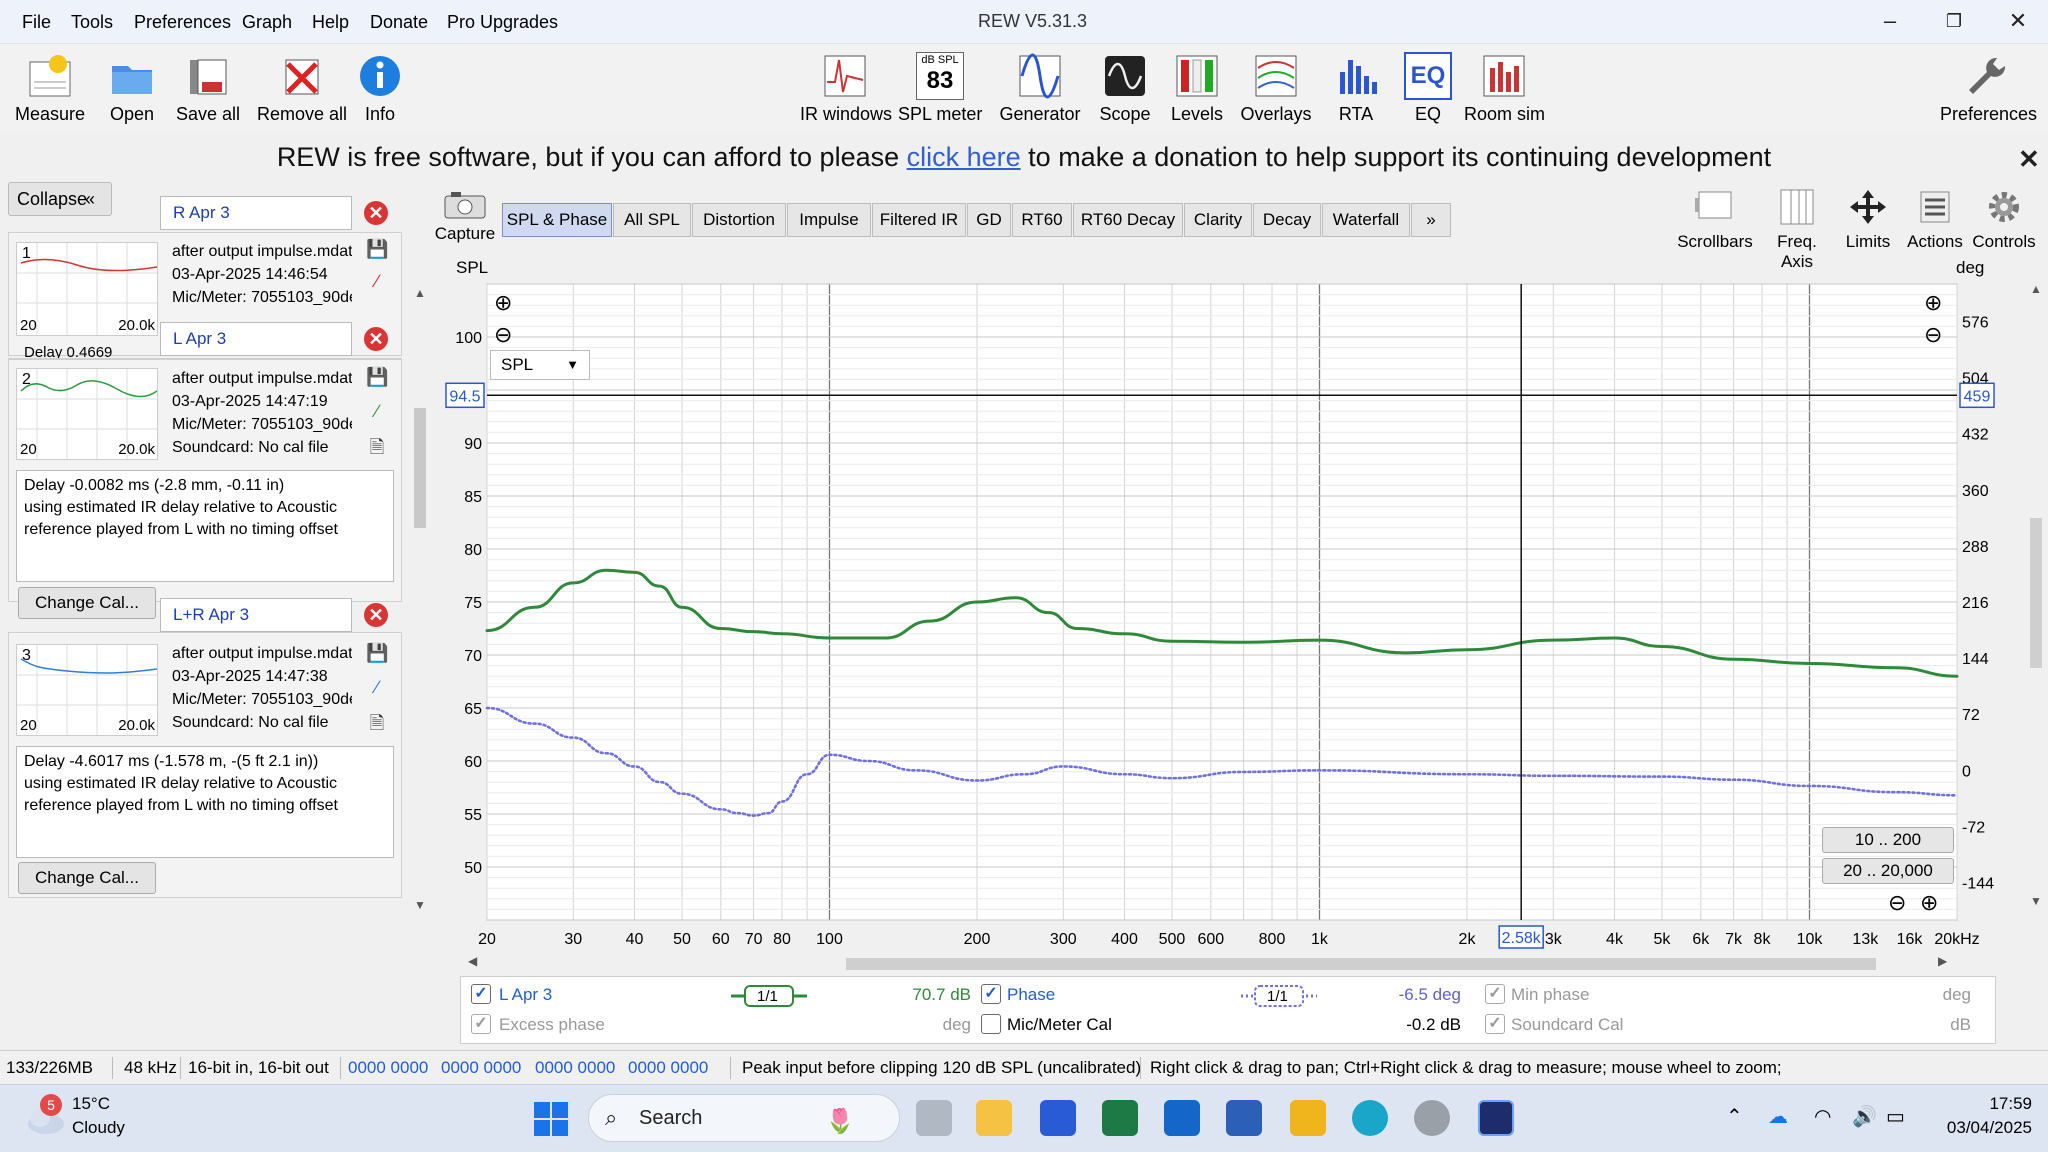 This screenshot has width=2048, height=1152. I want to click on zoom-out-y-icon: ⊖, so click(503, 335).